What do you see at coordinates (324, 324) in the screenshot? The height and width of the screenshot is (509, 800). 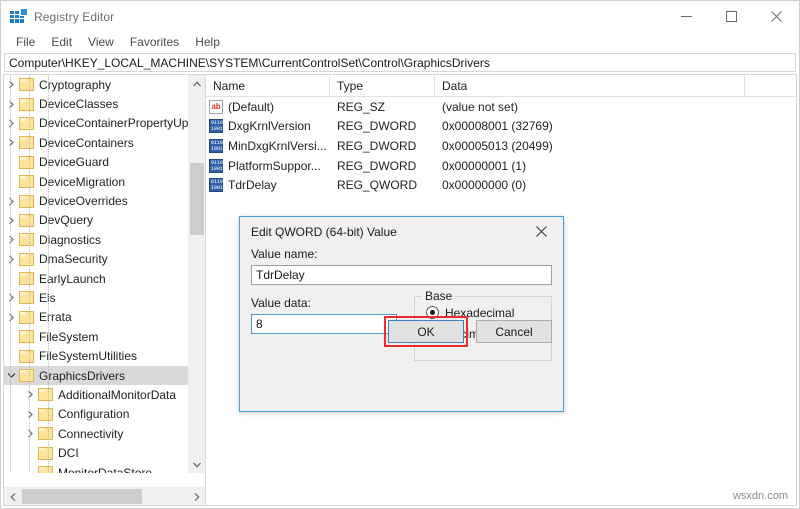 I see `value-data-input: 8` at bounding box center [324, 324].